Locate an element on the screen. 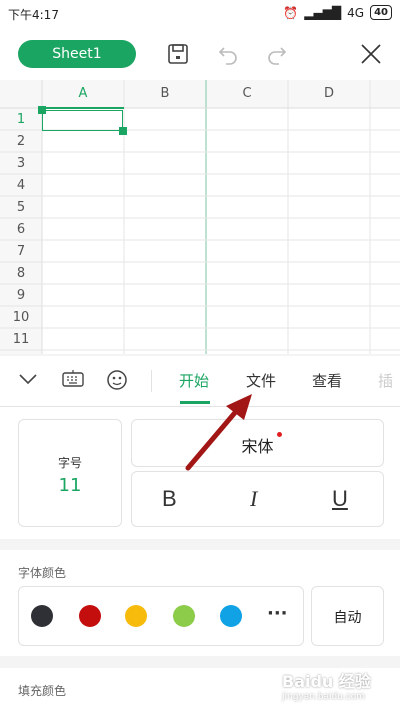  color-swatch-green is located at coordinates (184, 616).